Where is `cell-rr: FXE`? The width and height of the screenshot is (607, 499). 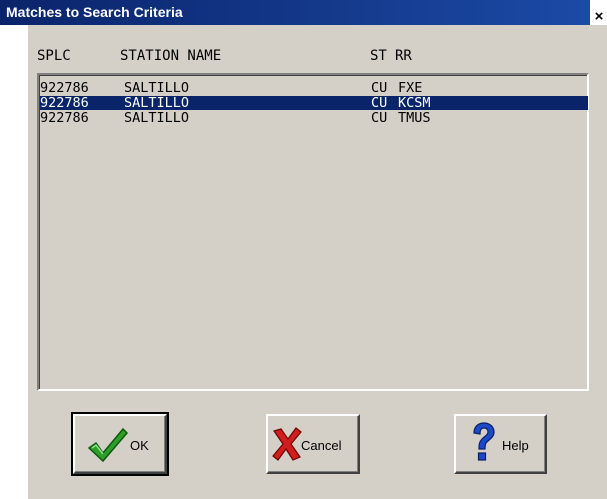
cell-rr: FXE is located at coordinates (410, 88).